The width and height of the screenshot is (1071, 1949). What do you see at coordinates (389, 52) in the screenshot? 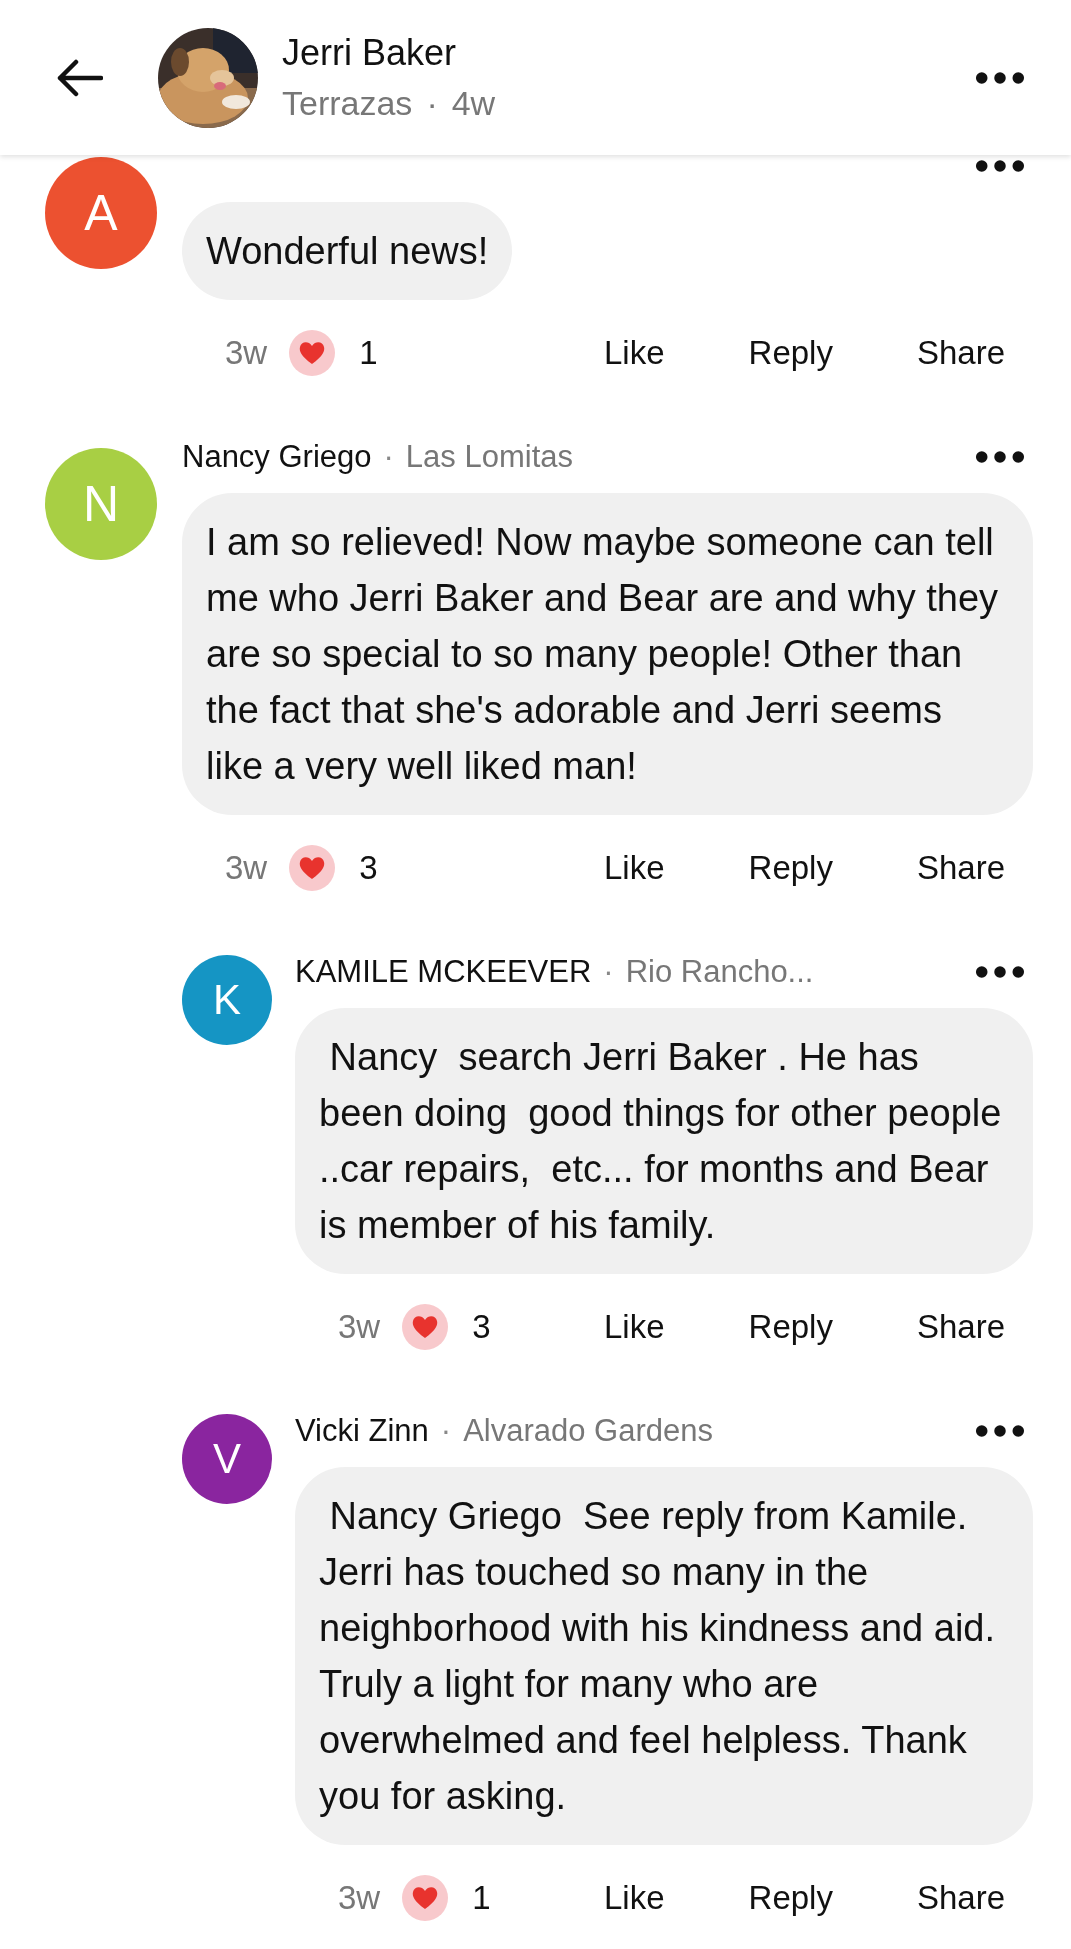
I see `post-author-name: Jerri Baker` at bounding box center [389, 52].